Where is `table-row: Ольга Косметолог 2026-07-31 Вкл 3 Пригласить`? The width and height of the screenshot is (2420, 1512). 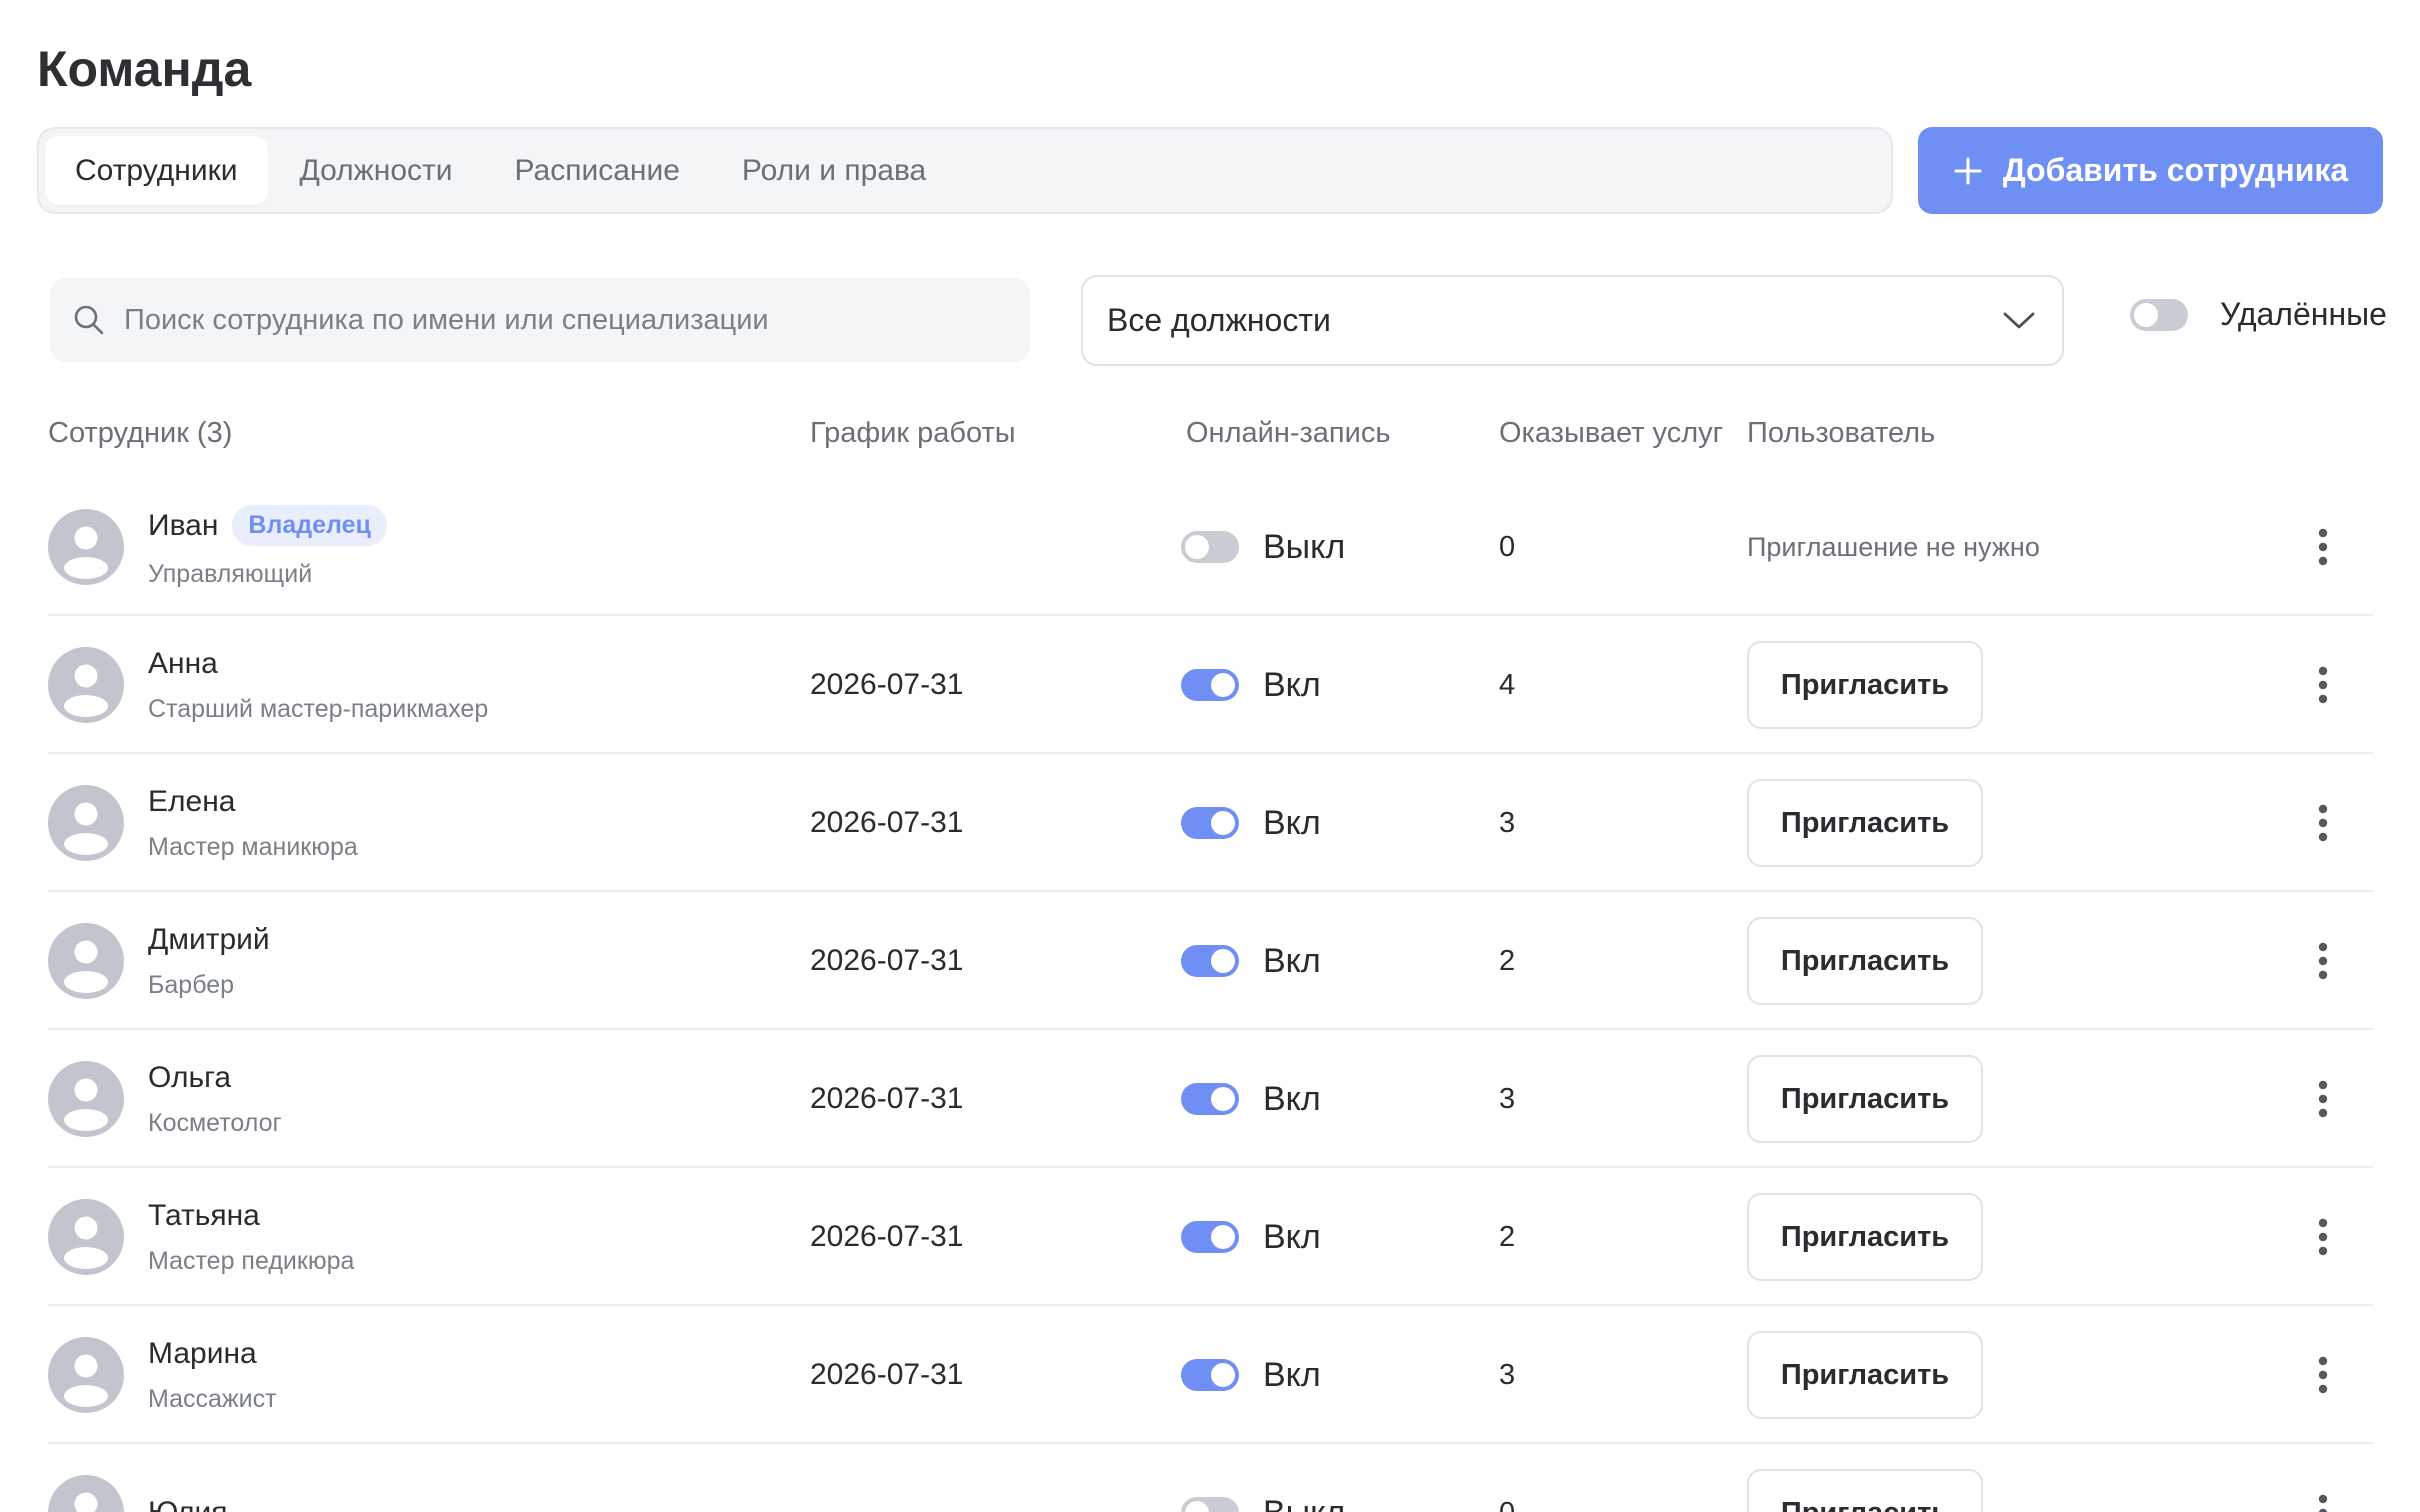
table-row: Ольга Косметолог 2026-07-31 Вкл 3 Пригласить is located at coordinates (1210, 1099).